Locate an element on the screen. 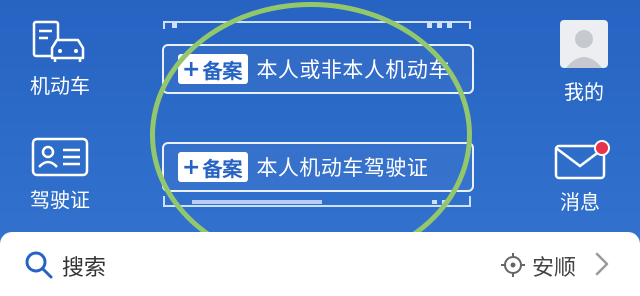 The height and width of the screenshot is (296, 640). register-vehicle-card: + 备案 本人或非本人机动车 is located at coordinates (318, 69).